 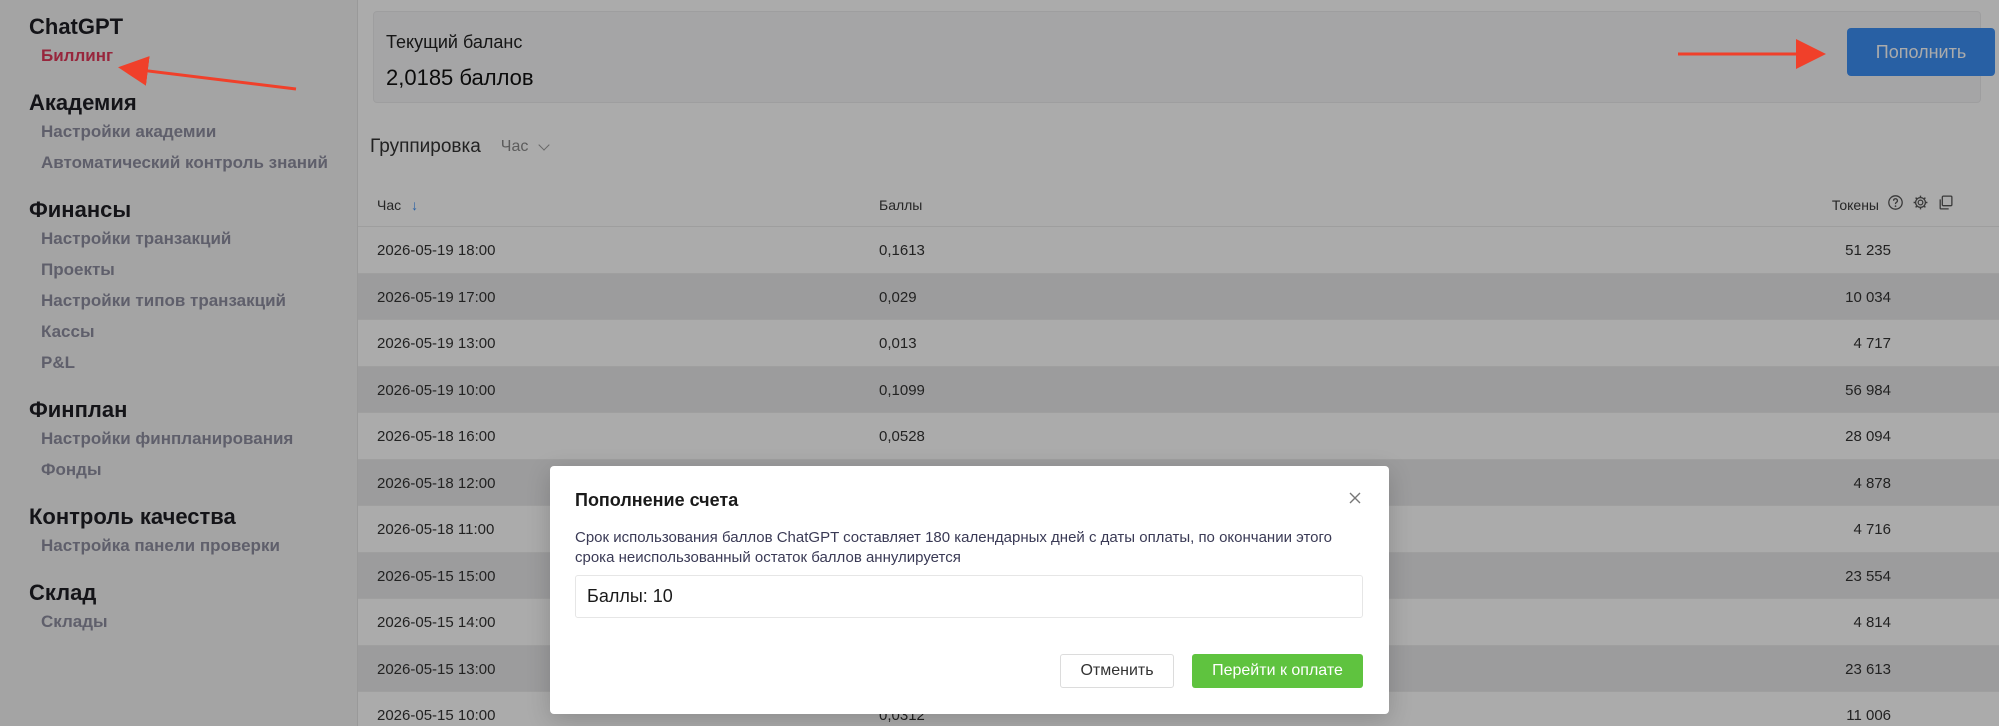 I want to click on close-icon, so click(x=1355, y=498).